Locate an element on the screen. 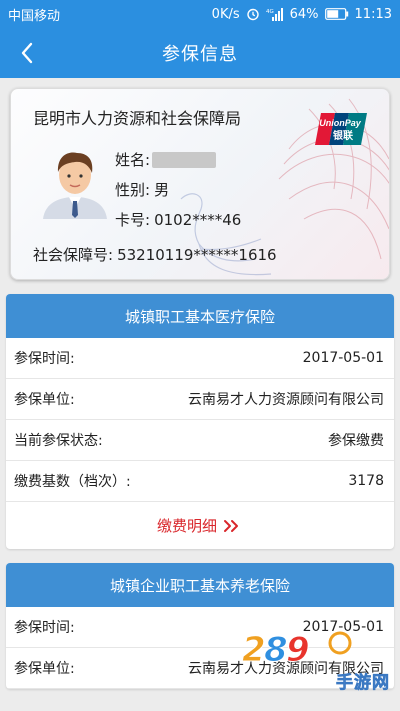 The image size is (400, 711). clock: 11:13 is located at coordinates (373, 14).